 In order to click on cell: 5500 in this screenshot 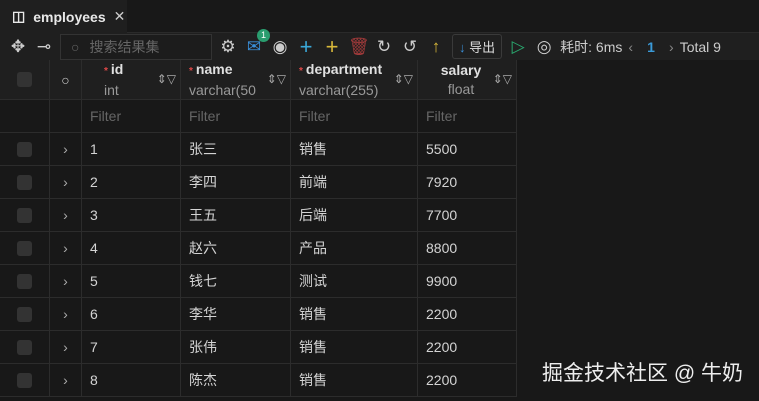, I will do `click(467, 149)`.